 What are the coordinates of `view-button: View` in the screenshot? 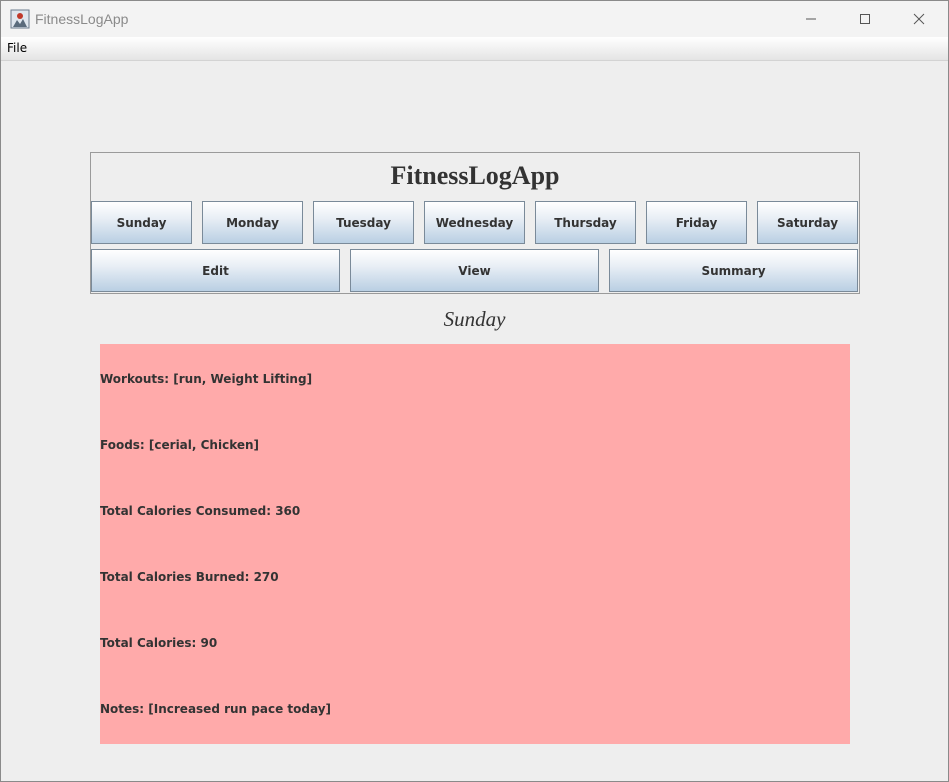 It's located at (474, 270).